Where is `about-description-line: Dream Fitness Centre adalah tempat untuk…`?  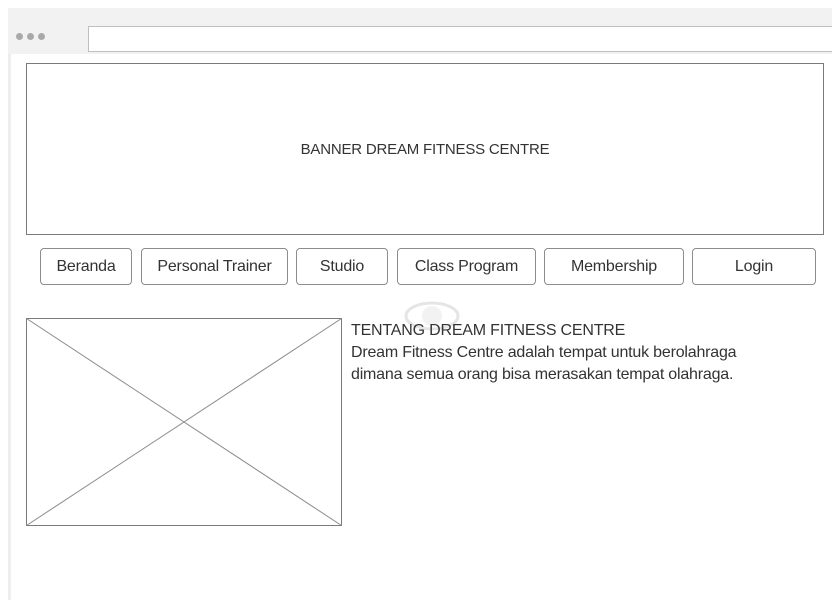 about-description-line: Dream Fitness Centre adalah tempat untuk… is located at coordinates (544, 352).